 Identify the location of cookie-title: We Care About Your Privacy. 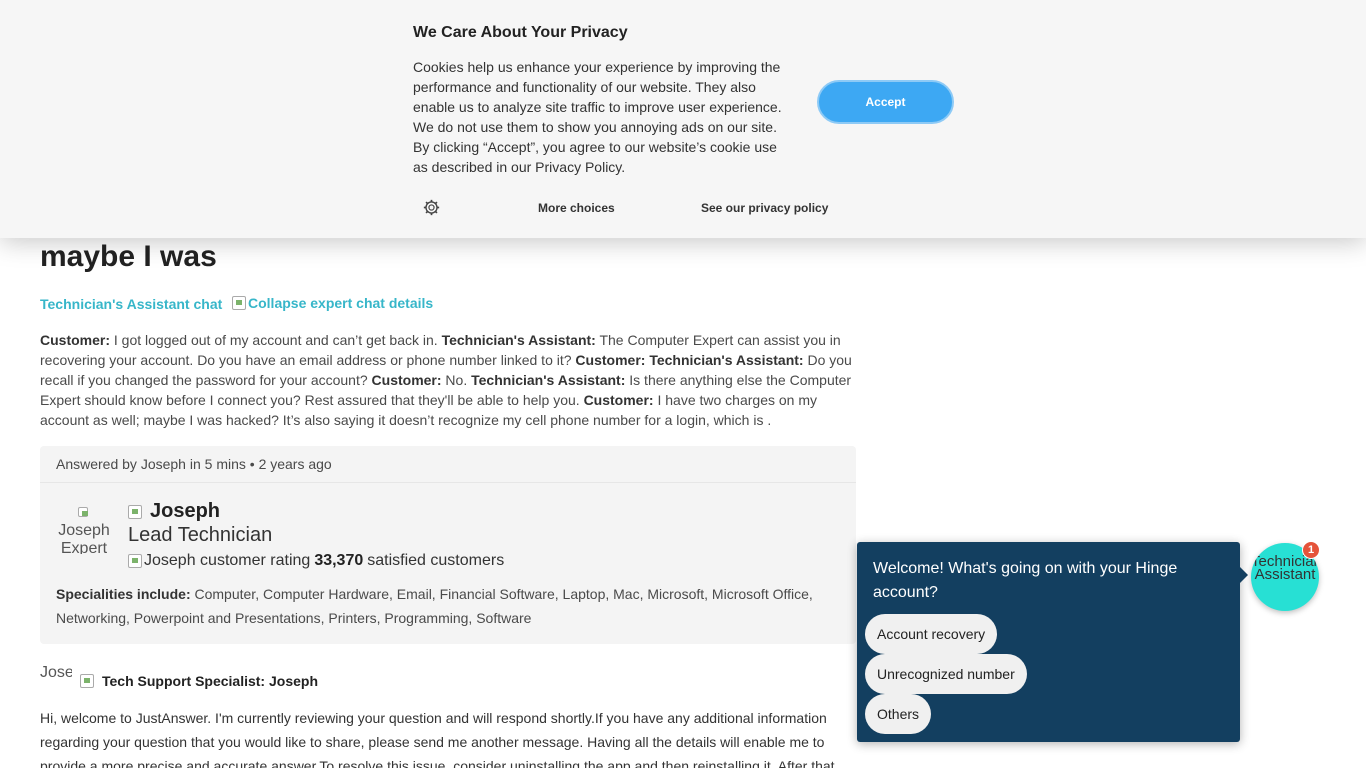
(520, 32).